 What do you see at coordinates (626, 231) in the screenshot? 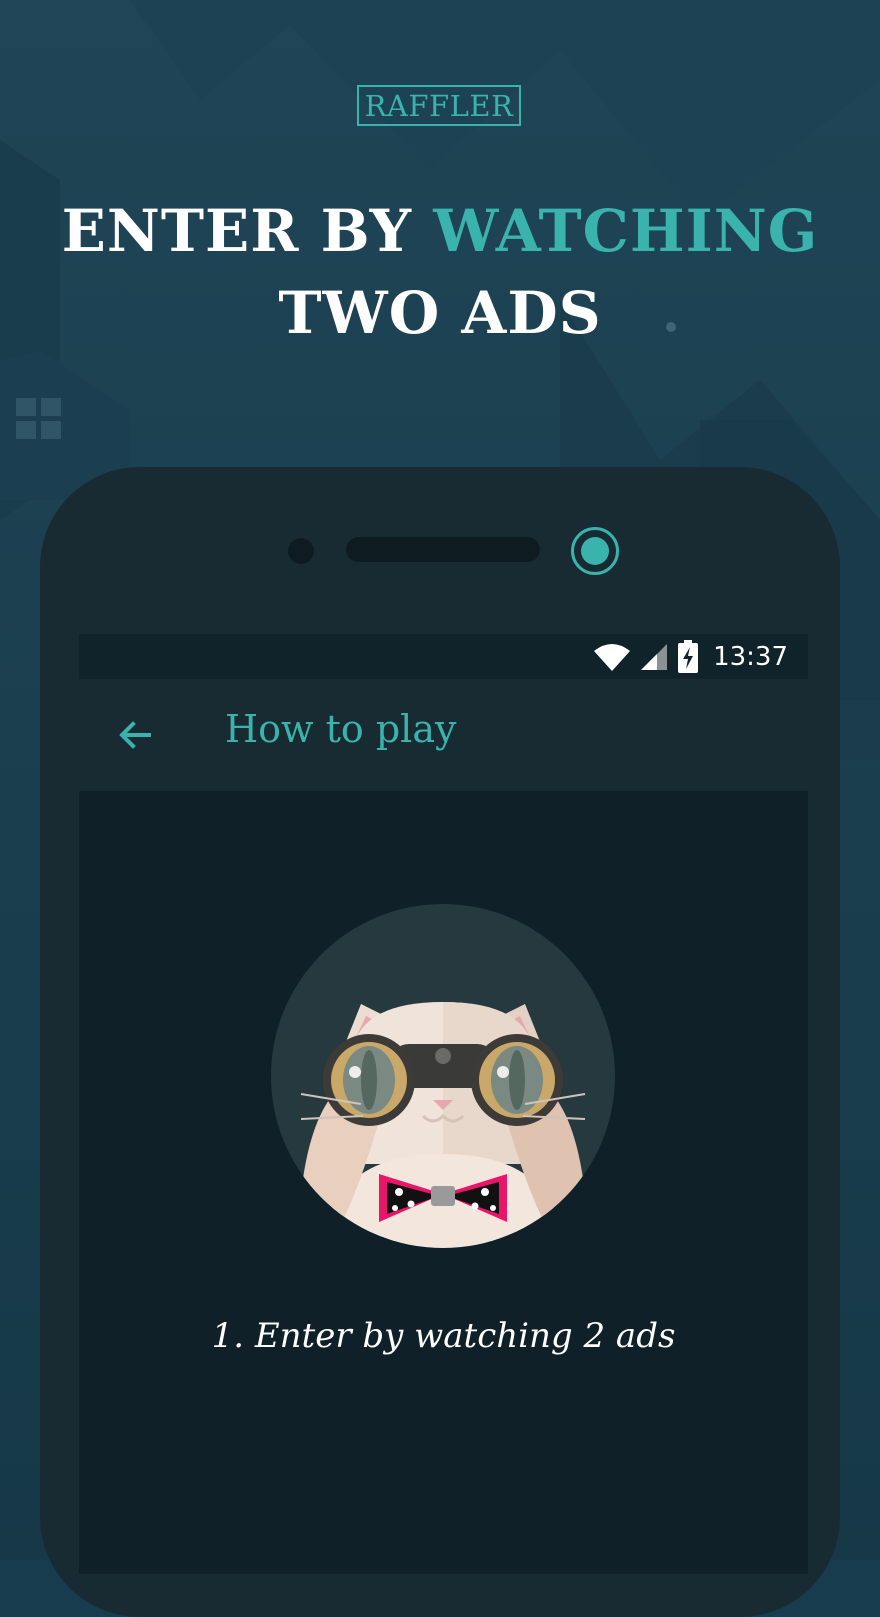
I see `headline-accent: WATCHING` at bounding box center [626, 231].